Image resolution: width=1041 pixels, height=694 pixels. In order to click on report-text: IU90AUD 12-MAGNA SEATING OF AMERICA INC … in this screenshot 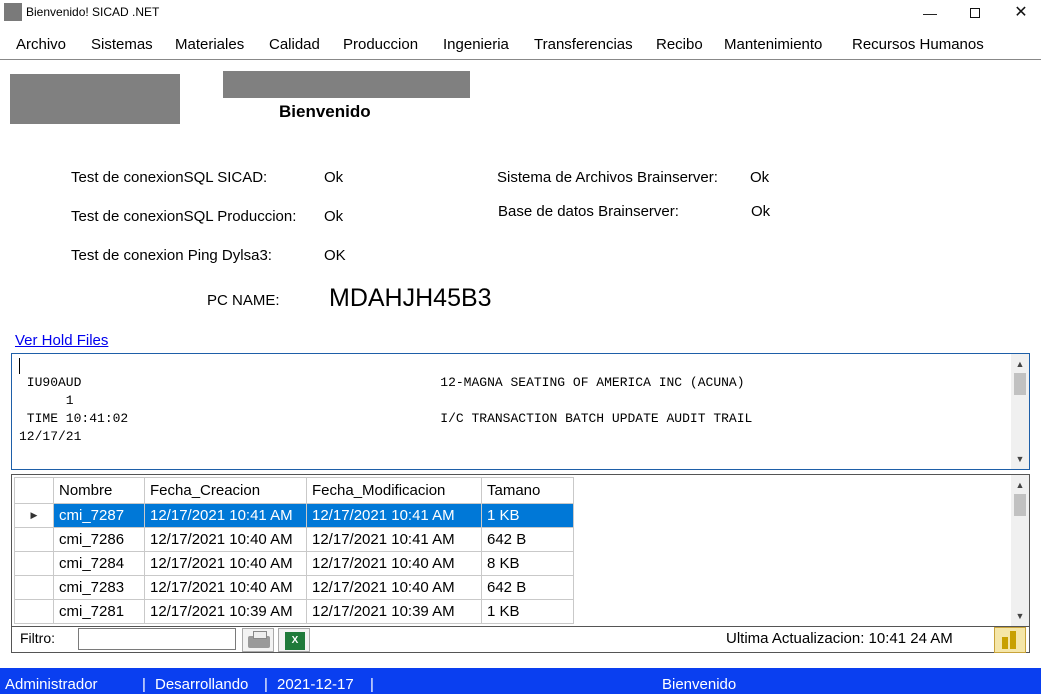, I will do `click(386, 409)`.